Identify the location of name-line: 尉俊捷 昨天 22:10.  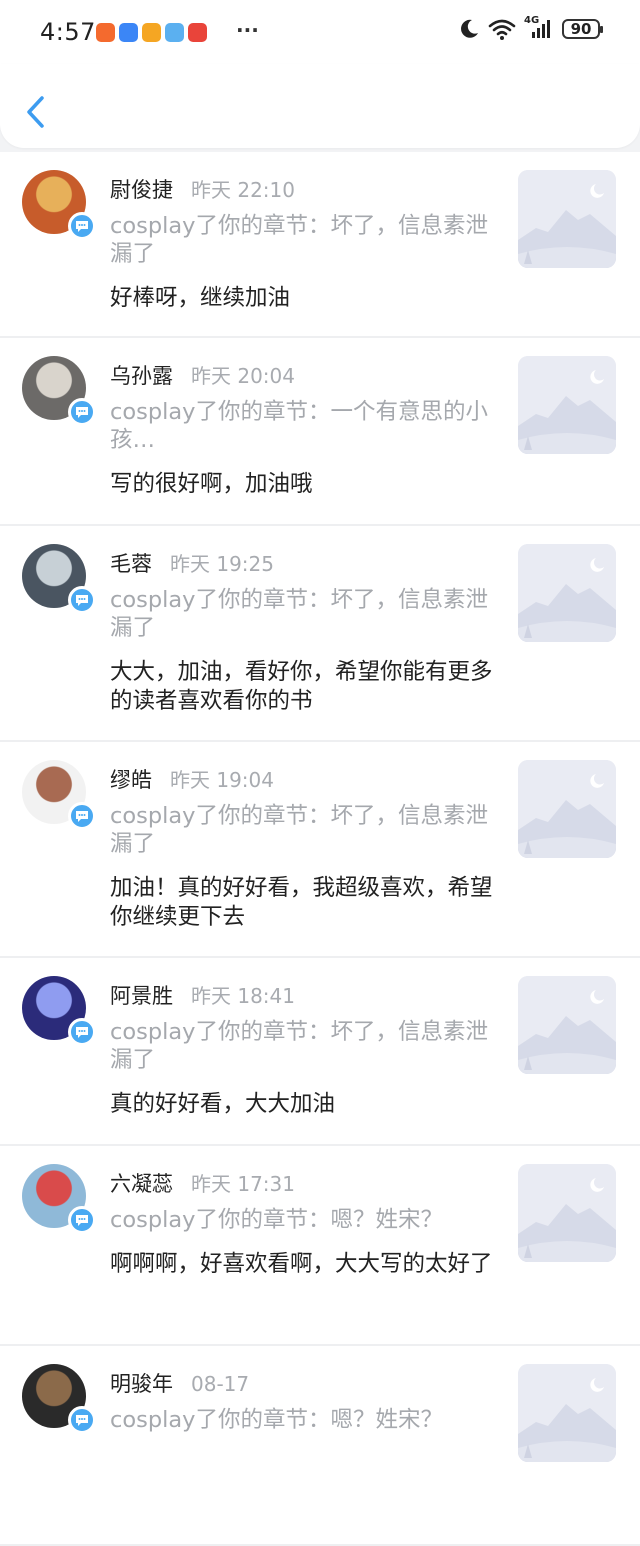
(202, 189).